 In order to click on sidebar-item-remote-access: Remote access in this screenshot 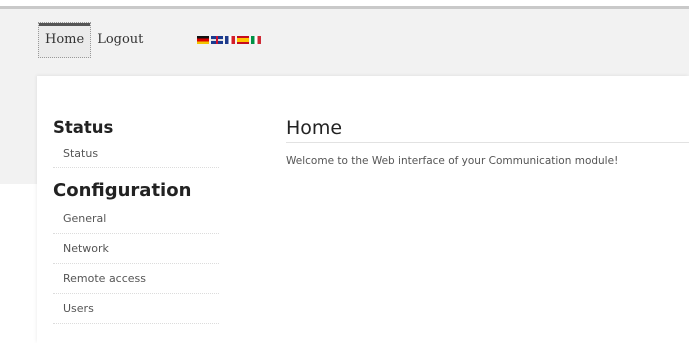, I will do `click(136, 279)`.